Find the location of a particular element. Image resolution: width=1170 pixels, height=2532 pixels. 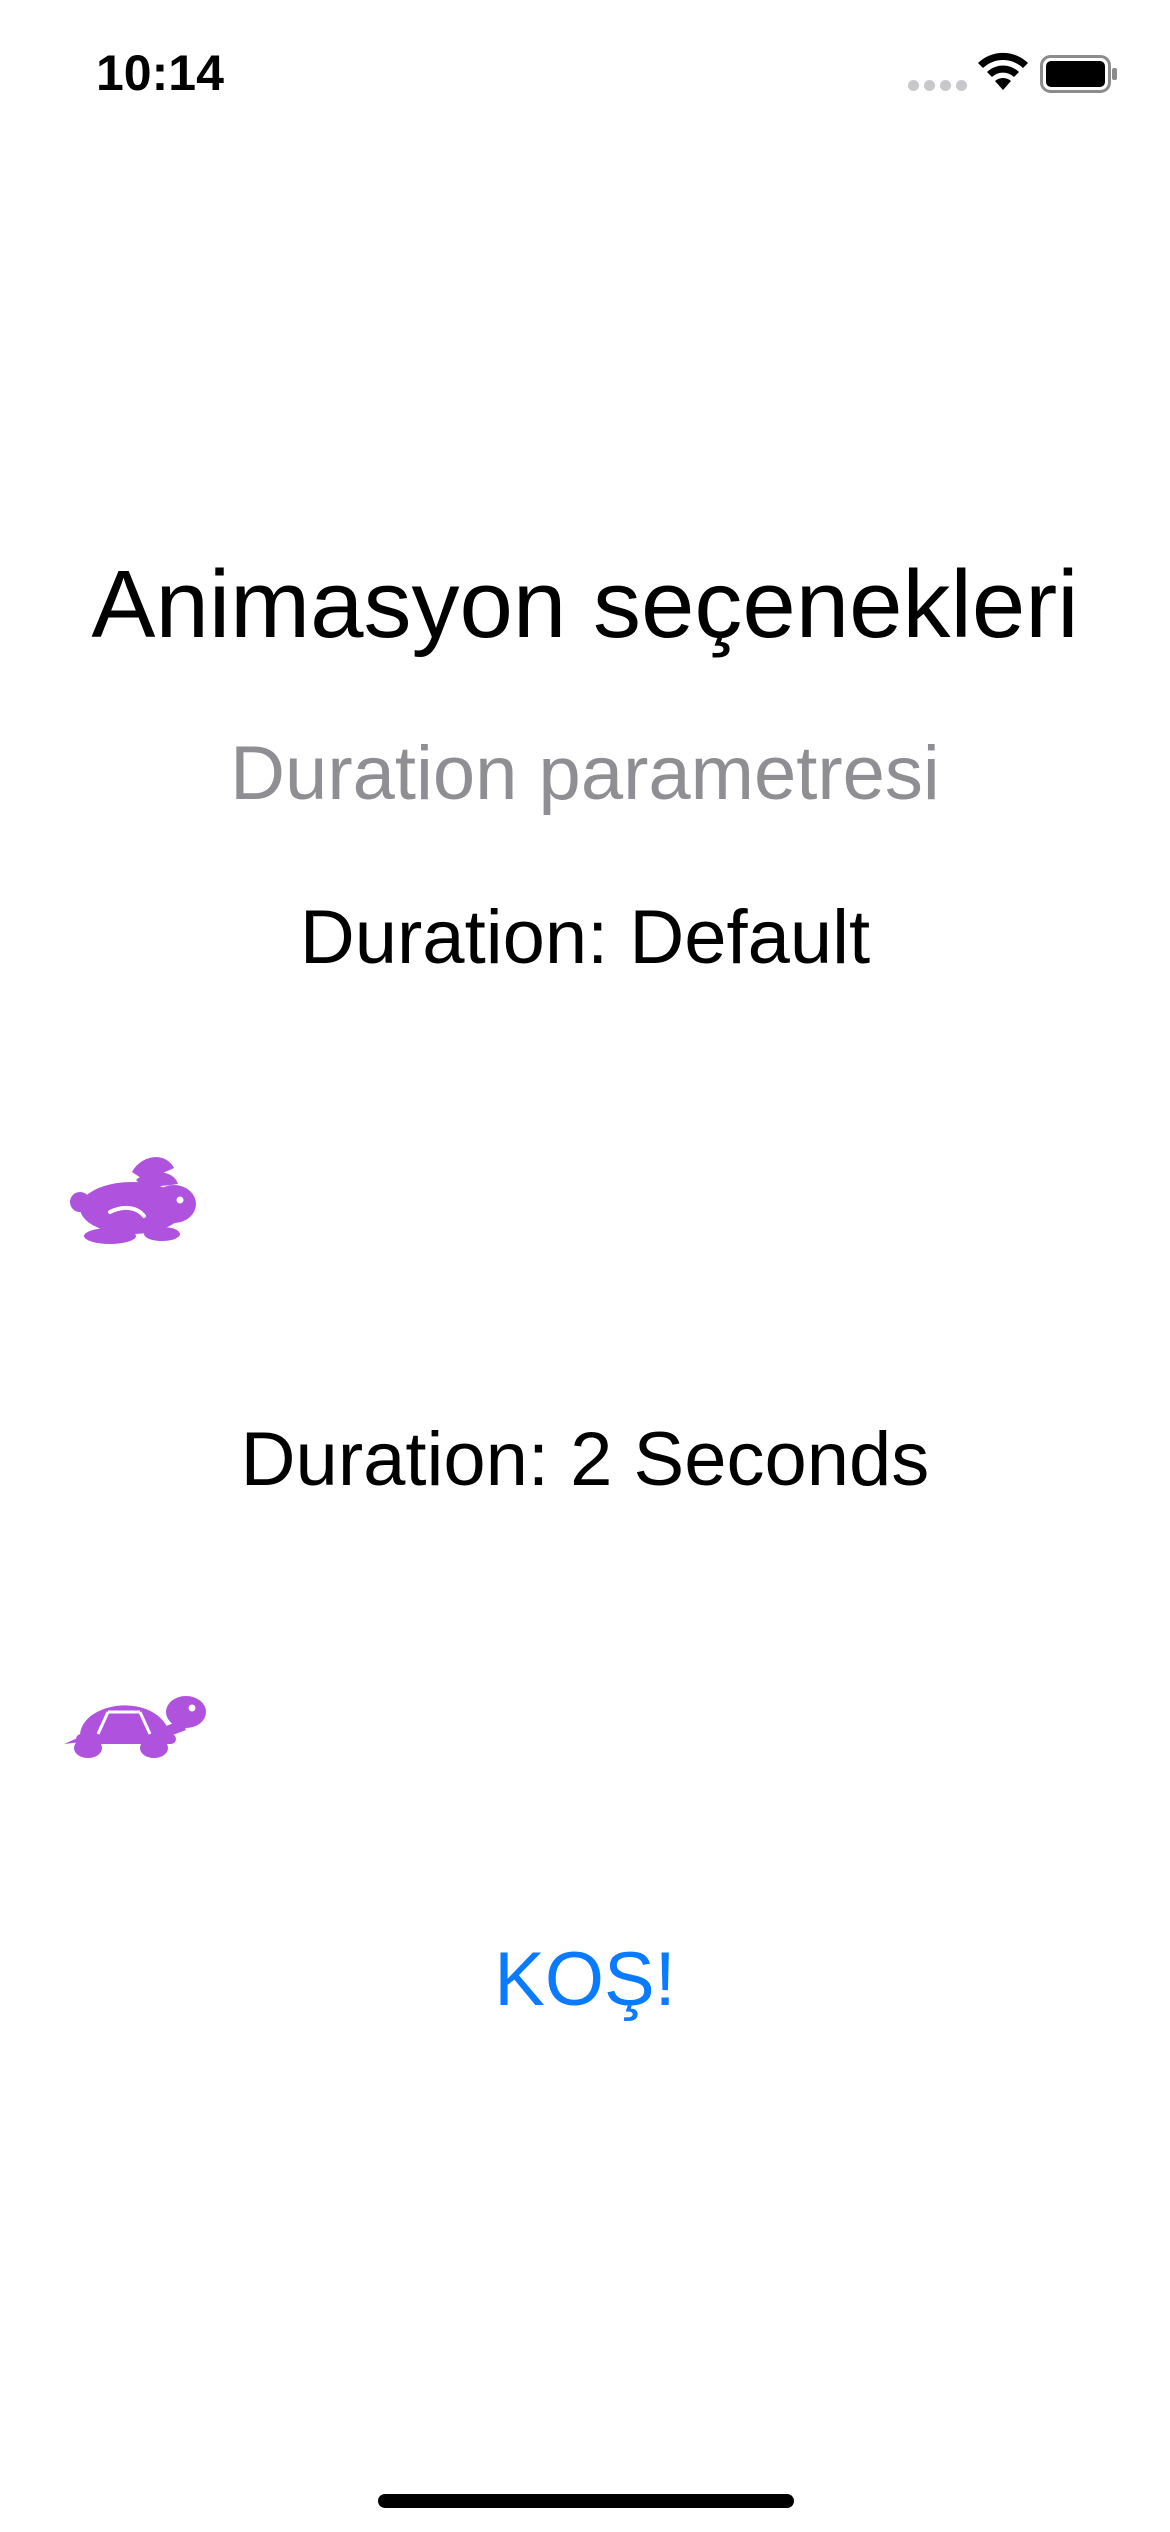

battery-icon is located at coordinates (1078, 74).